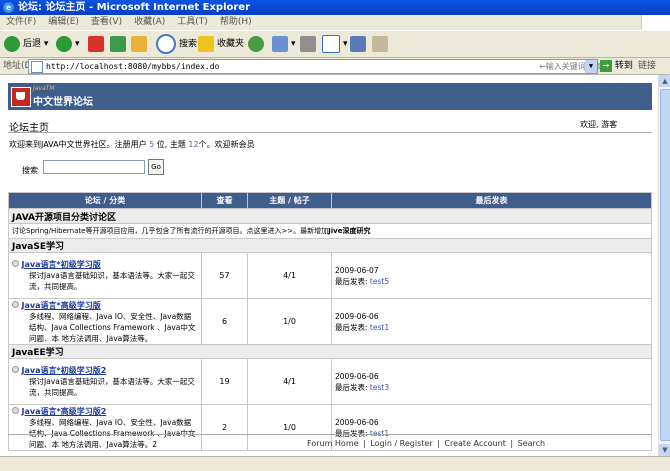  What do you see at coordinates (156, 167) in the screenshot?
I see `search-go-button: Go` at bounding box center [156, 167].